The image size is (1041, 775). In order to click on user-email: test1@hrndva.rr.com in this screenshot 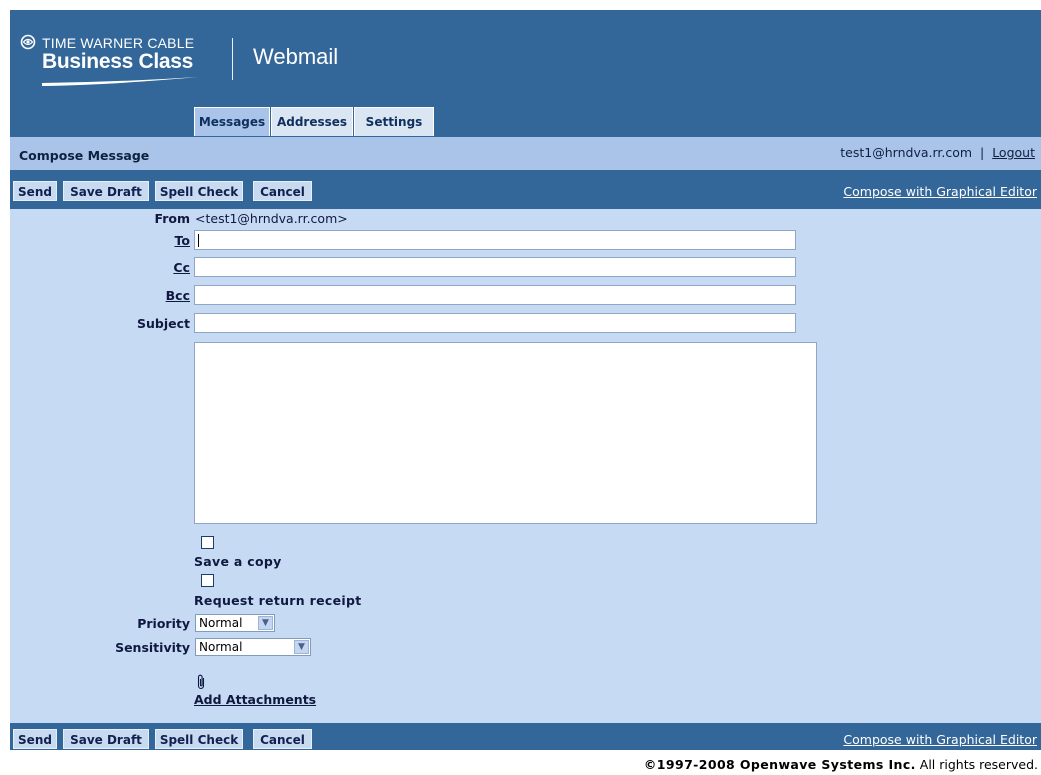, I will do `click(906, 152)`.